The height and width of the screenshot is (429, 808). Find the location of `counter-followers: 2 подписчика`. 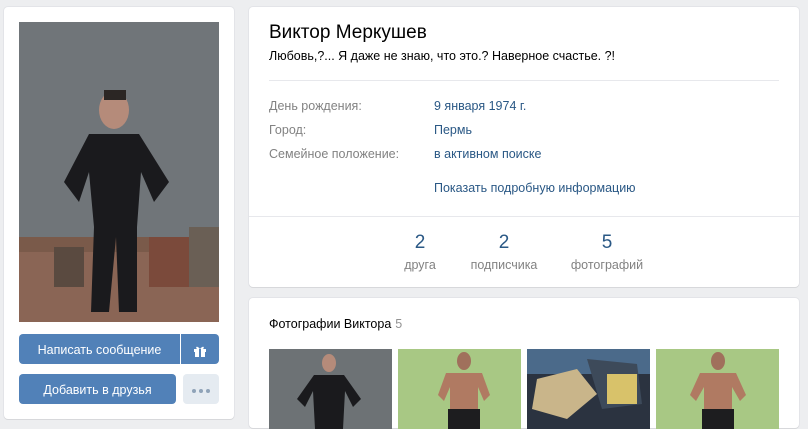

counter-followers: 2 подписчика is located at coordinates (504, 252).